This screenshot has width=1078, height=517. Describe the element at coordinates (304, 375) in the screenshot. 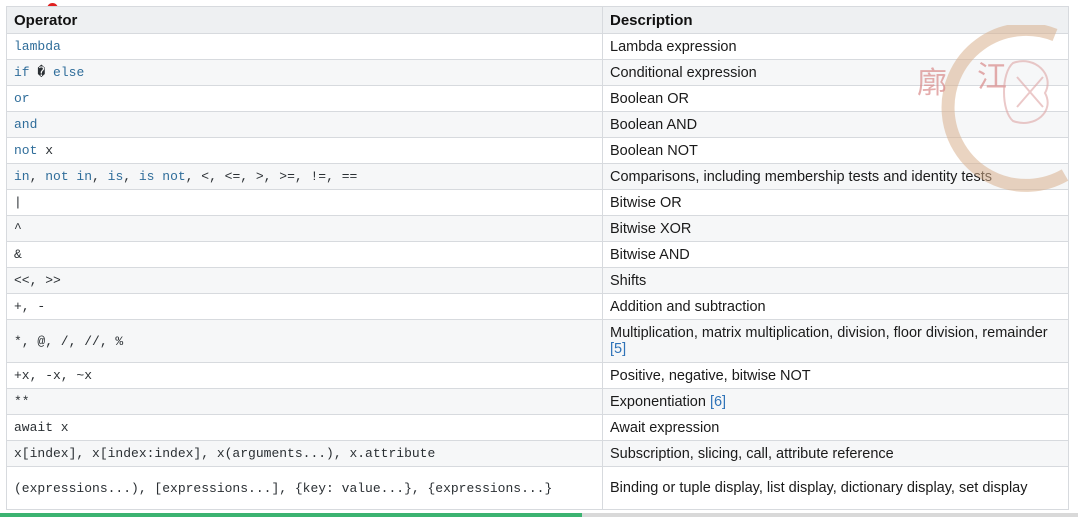

I see `operator-cell: +x, -x, ~x` at that location.